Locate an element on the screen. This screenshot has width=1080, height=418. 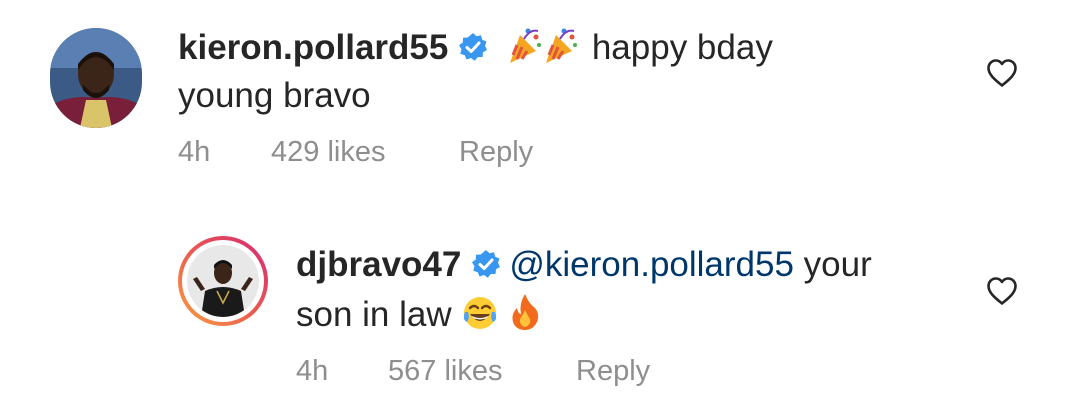
username: djbravo47 is located at coordinates (378, 264).